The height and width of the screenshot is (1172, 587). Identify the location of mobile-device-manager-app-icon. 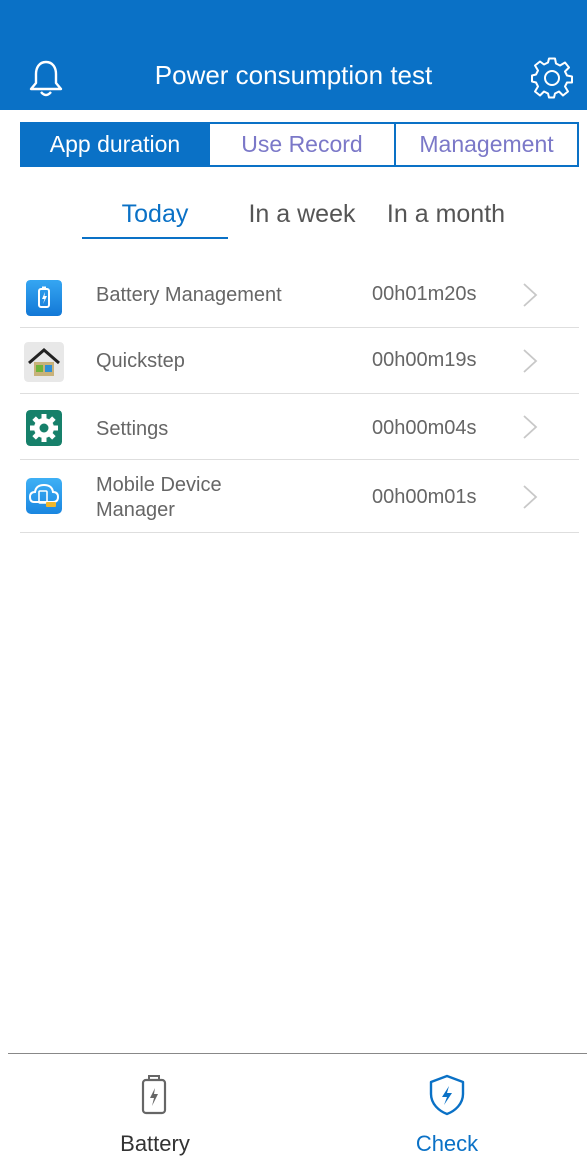
(44, 496).